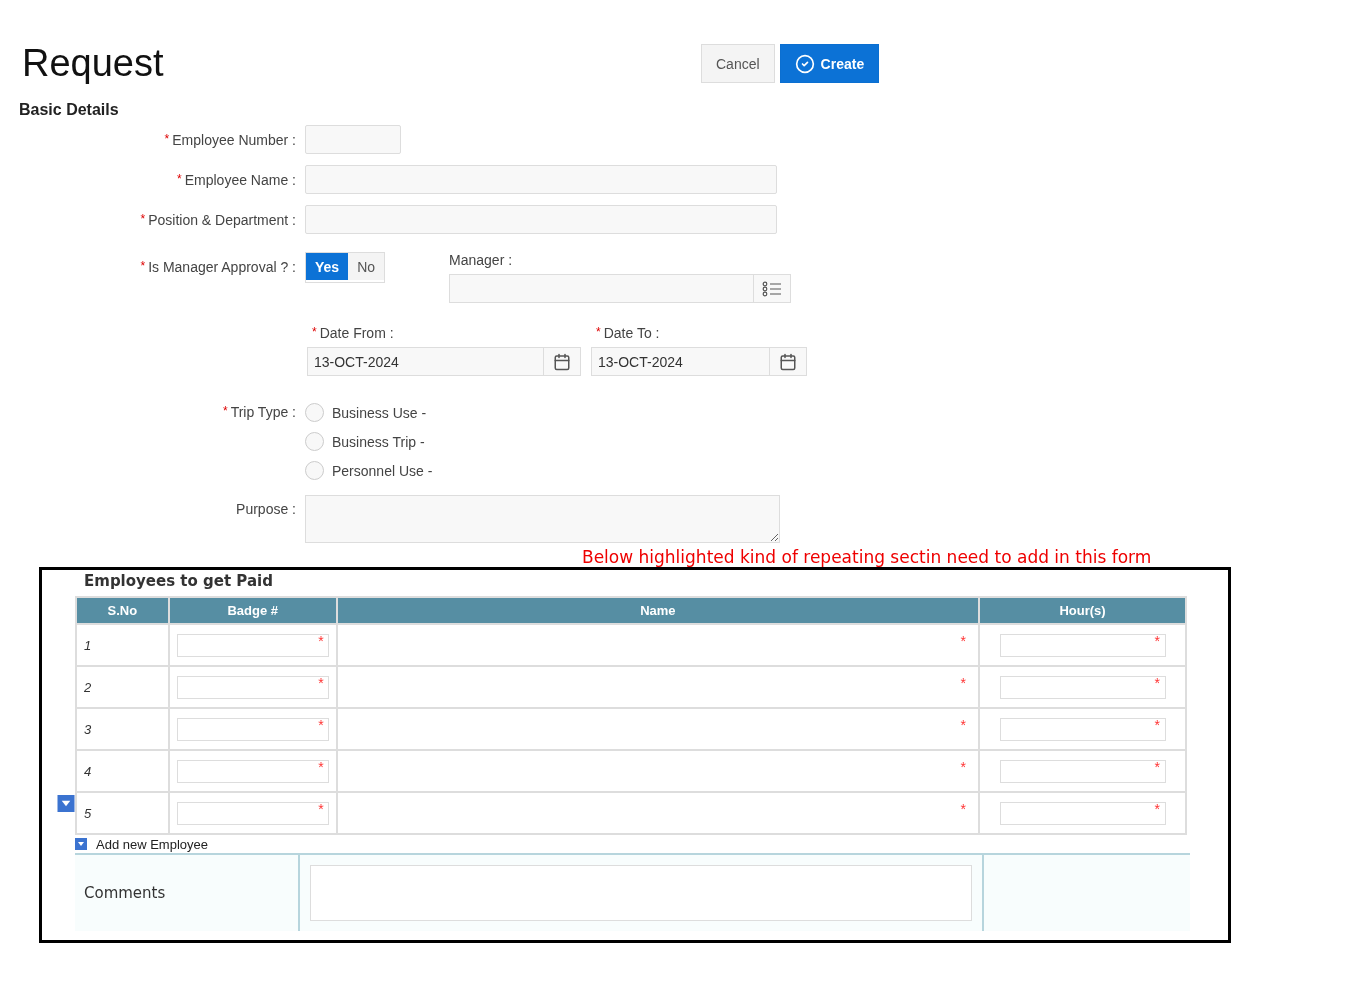 The height and width of the screenshot is (983, 1371). What do you see at coordinates (217, 219) in the screenshot?
I see `field-label: * Position & Department :` at bounding box center [217, 219].